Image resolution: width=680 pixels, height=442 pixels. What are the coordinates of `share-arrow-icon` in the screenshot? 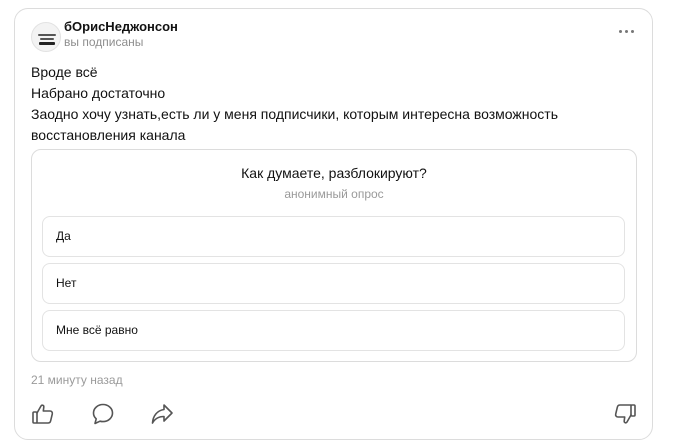 It's located at (162, 414).